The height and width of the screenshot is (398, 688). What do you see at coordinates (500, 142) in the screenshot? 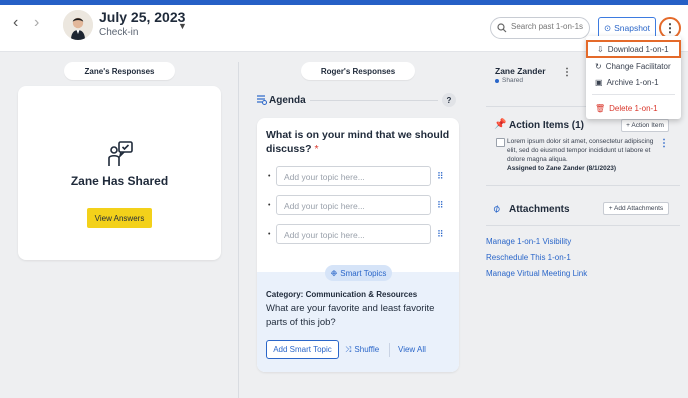
I see `action-item-checkbox` at bounding box center [500, 142].